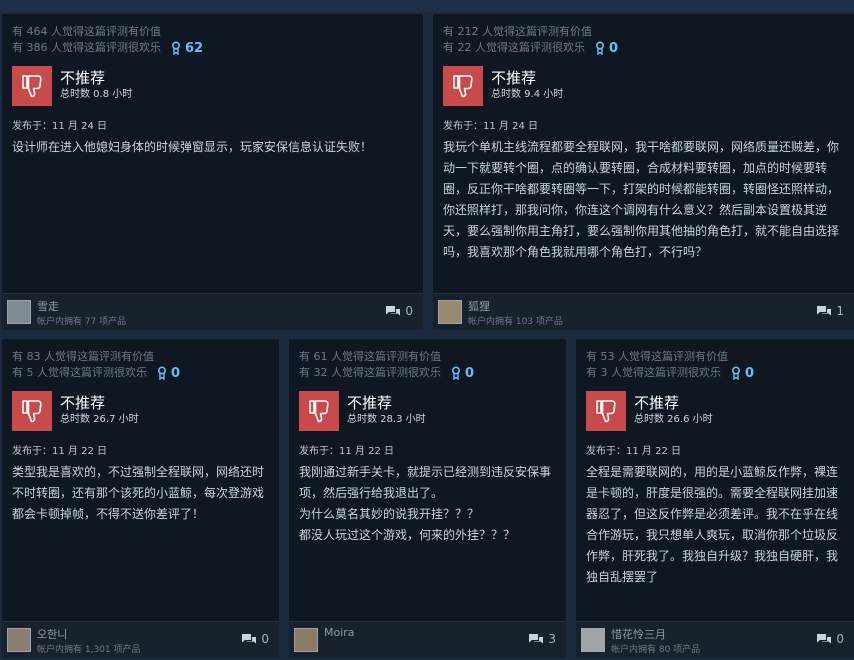  Describe the element at coordinates (386, 419) in the screenshot. I see `hours-played: 总时数 28.3 小时` at that location.